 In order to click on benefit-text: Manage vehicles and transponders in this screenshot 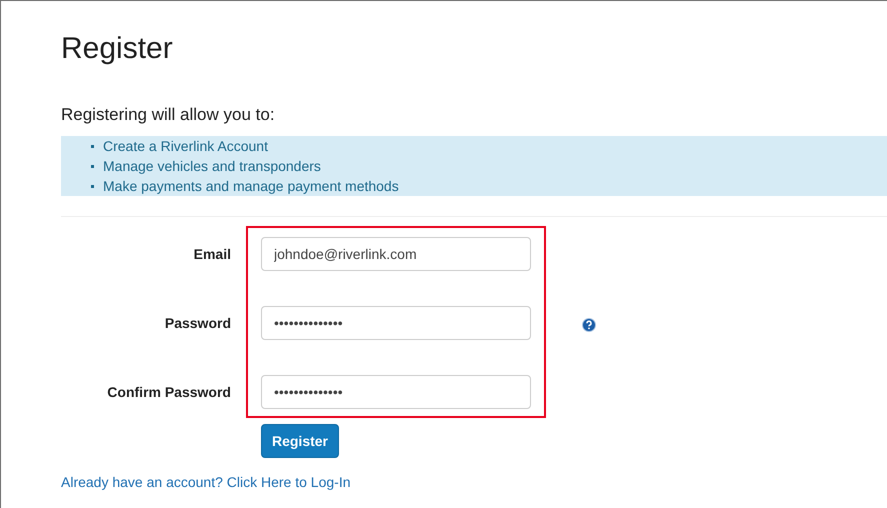, I will do `click(212, 166)`.